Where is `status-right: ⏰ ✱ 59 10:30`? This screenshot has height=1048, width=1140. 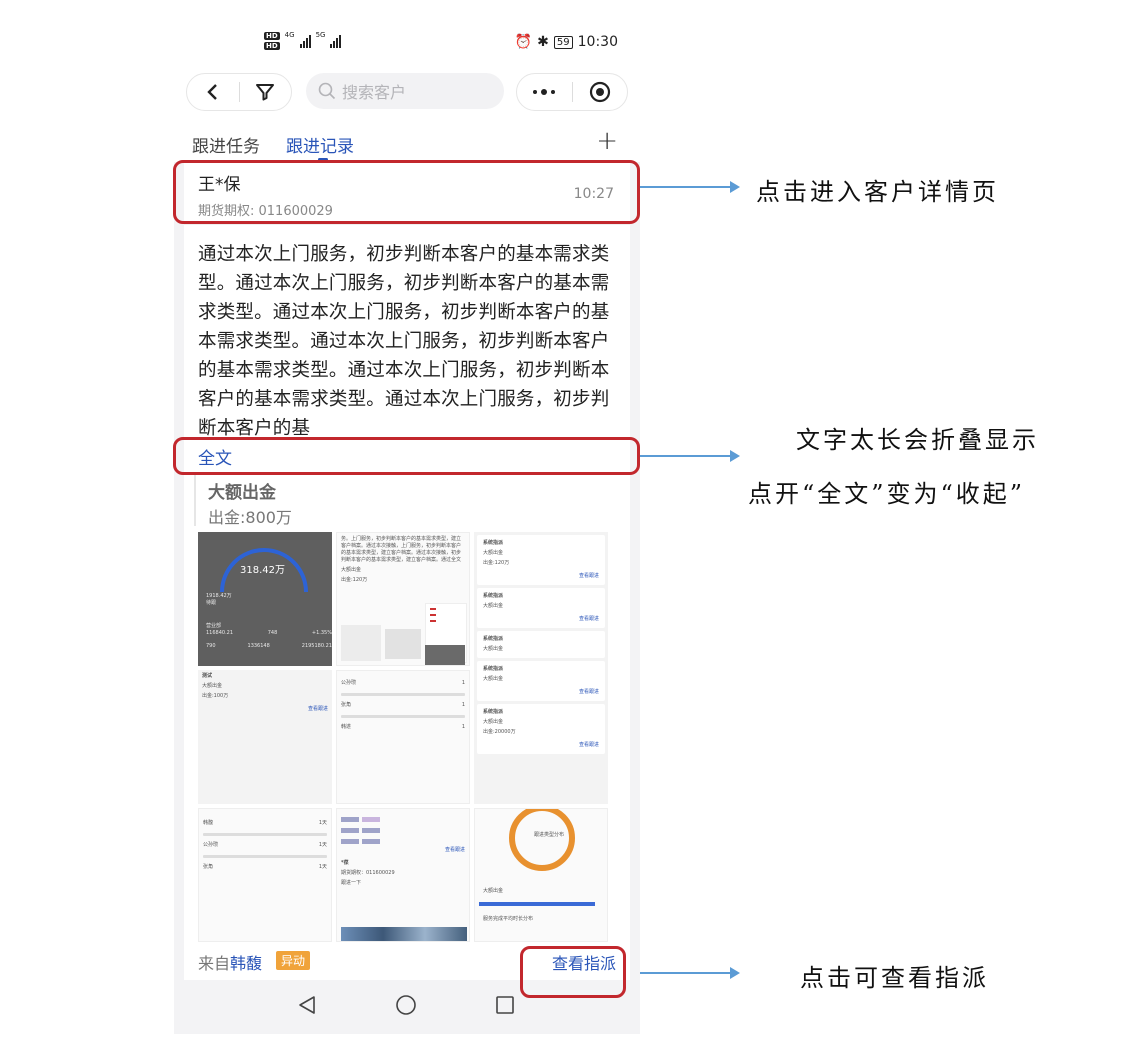
status-right: ⏰ ✱ 59 10:30 is located at coordinates (566, 42).